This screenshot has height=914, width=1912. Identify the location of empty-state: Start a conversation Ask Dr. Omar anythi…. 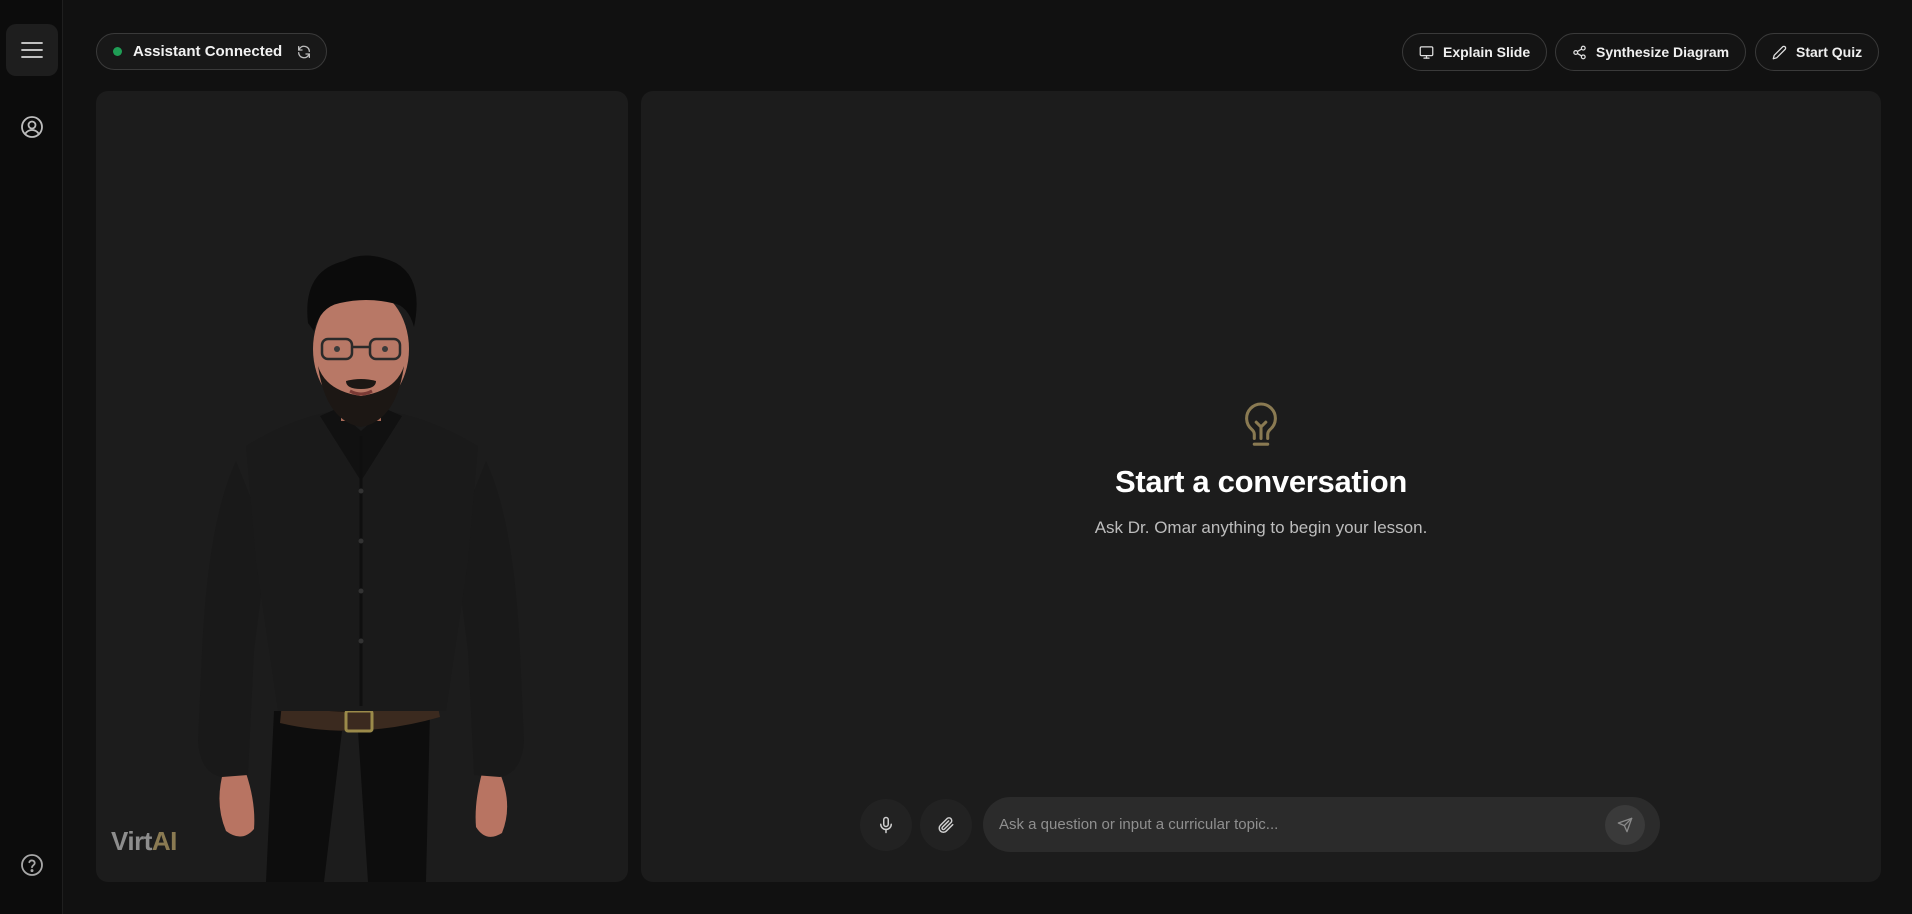
(1261, 469).